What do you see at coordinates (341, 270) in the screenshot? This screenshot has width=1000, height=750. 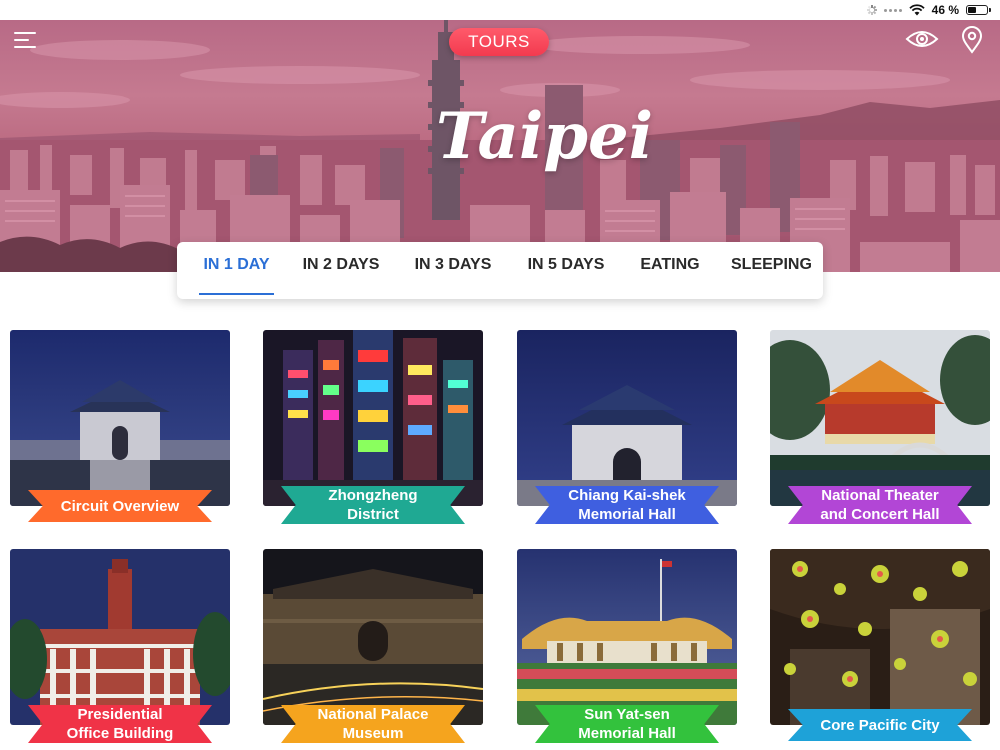 I see `tab-in-2-days: IN 2 DAYS` at bounding box center [341, 270].